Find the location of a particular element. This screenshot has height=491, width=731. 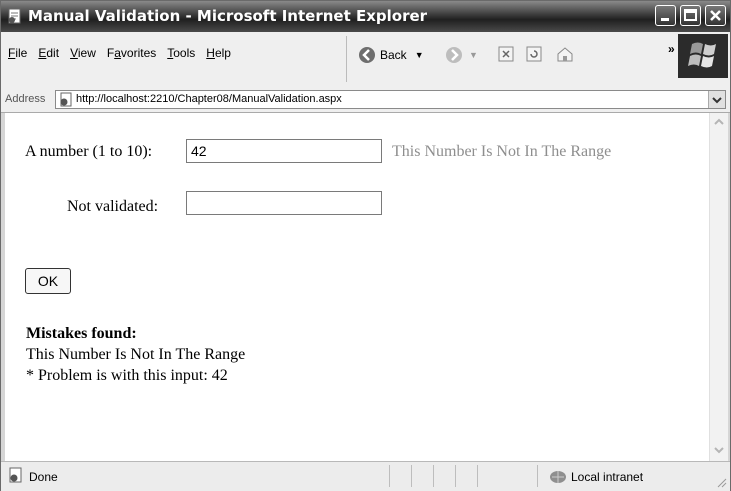

page-icon is located at coordinates (66, 99).